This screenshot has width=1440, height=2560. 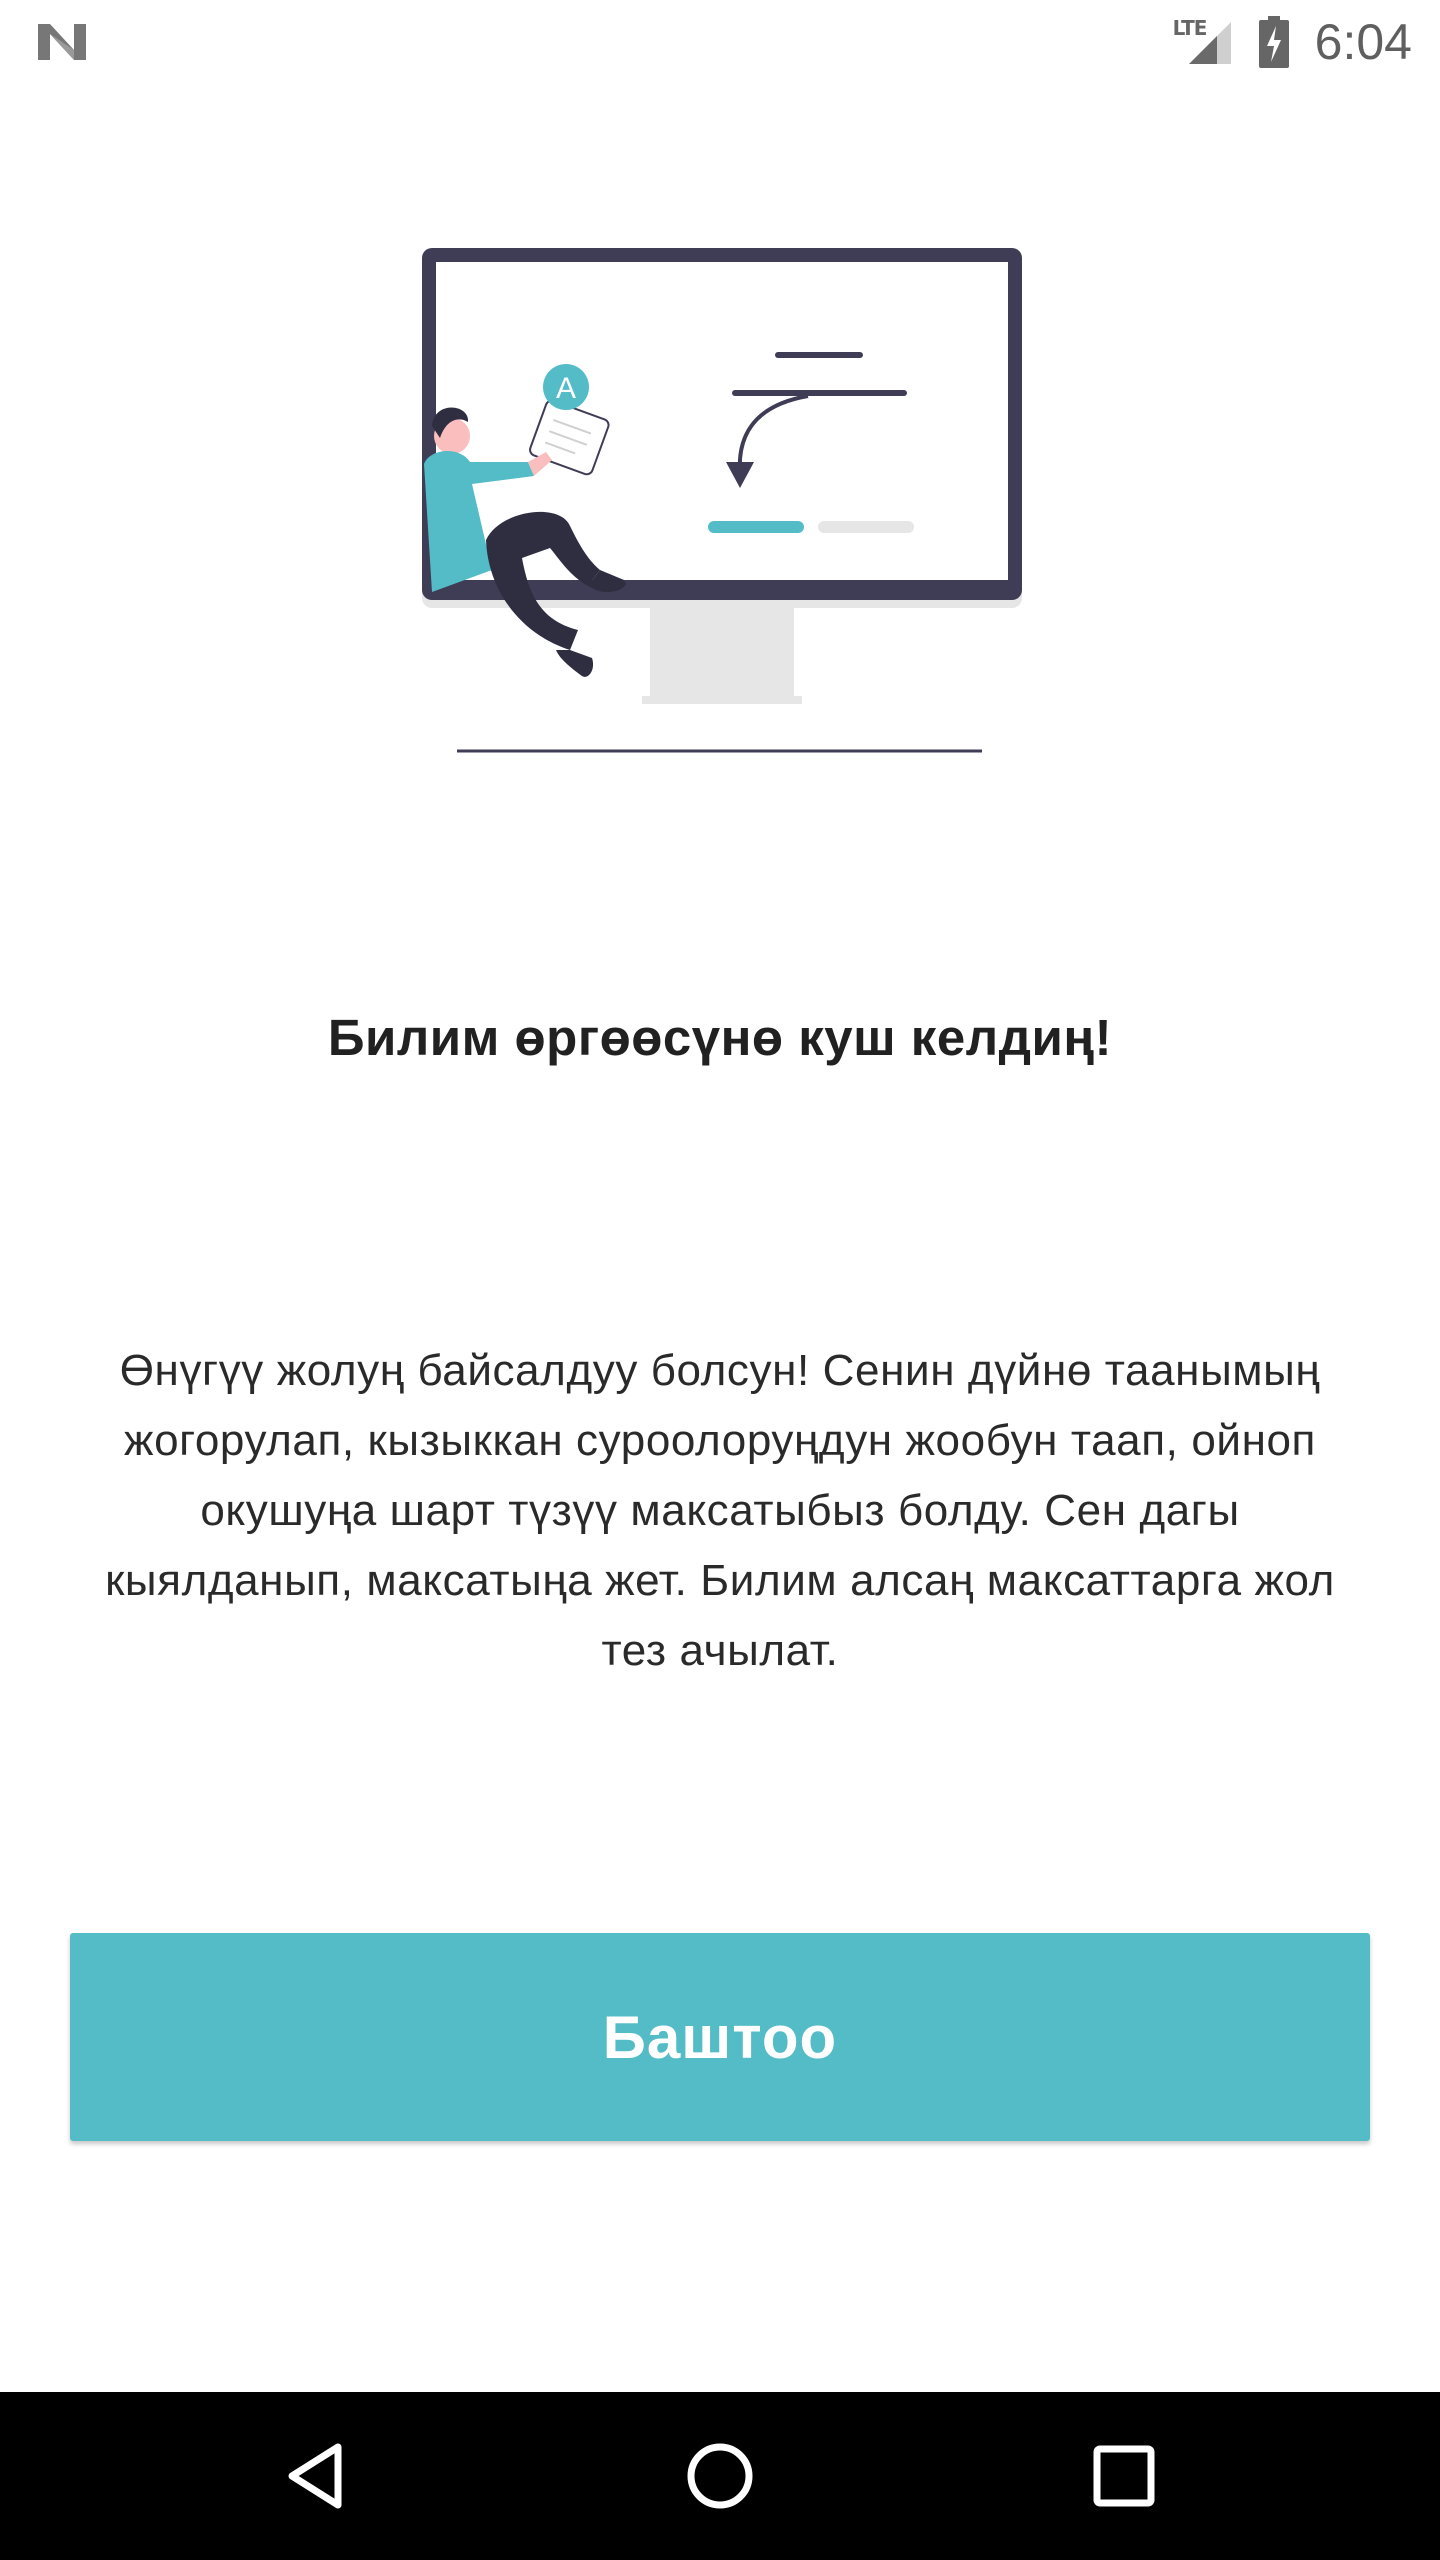 What do you see at coordinates (1205, 42) in the screenshot?
I see `cell-signal-icon: LTE` at bounding box center [1205, 42].